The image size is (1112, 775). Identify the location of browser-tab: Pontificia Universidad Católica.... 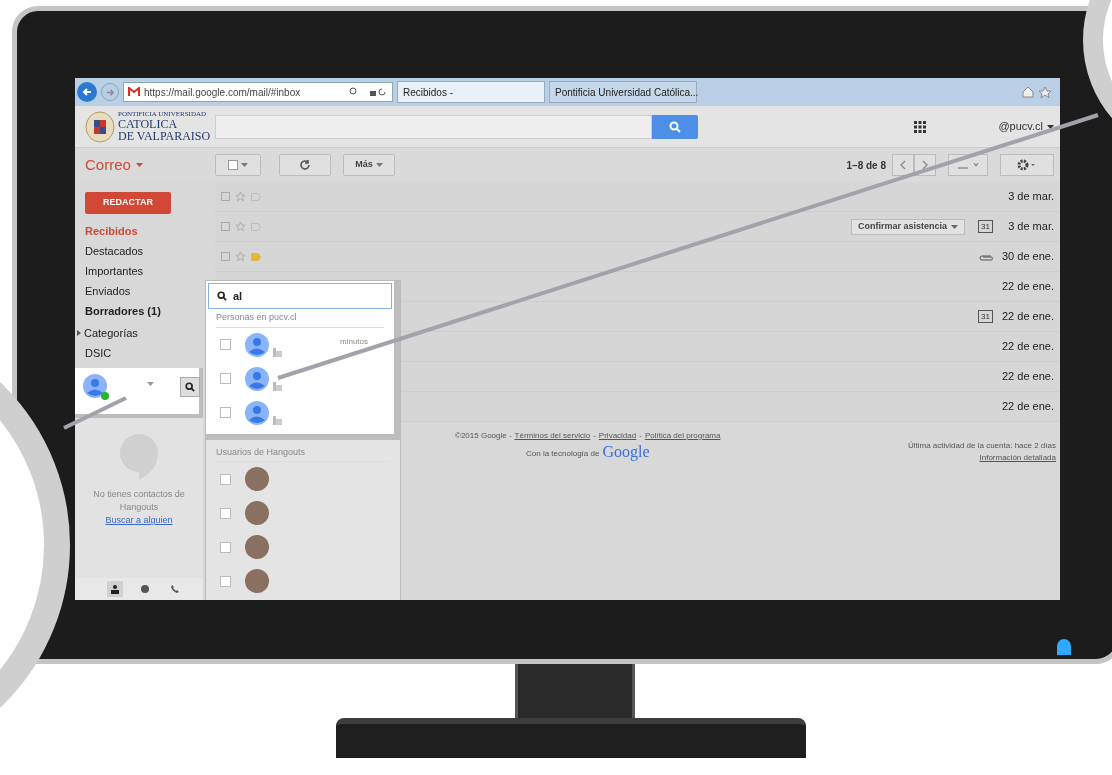
(623, 92).